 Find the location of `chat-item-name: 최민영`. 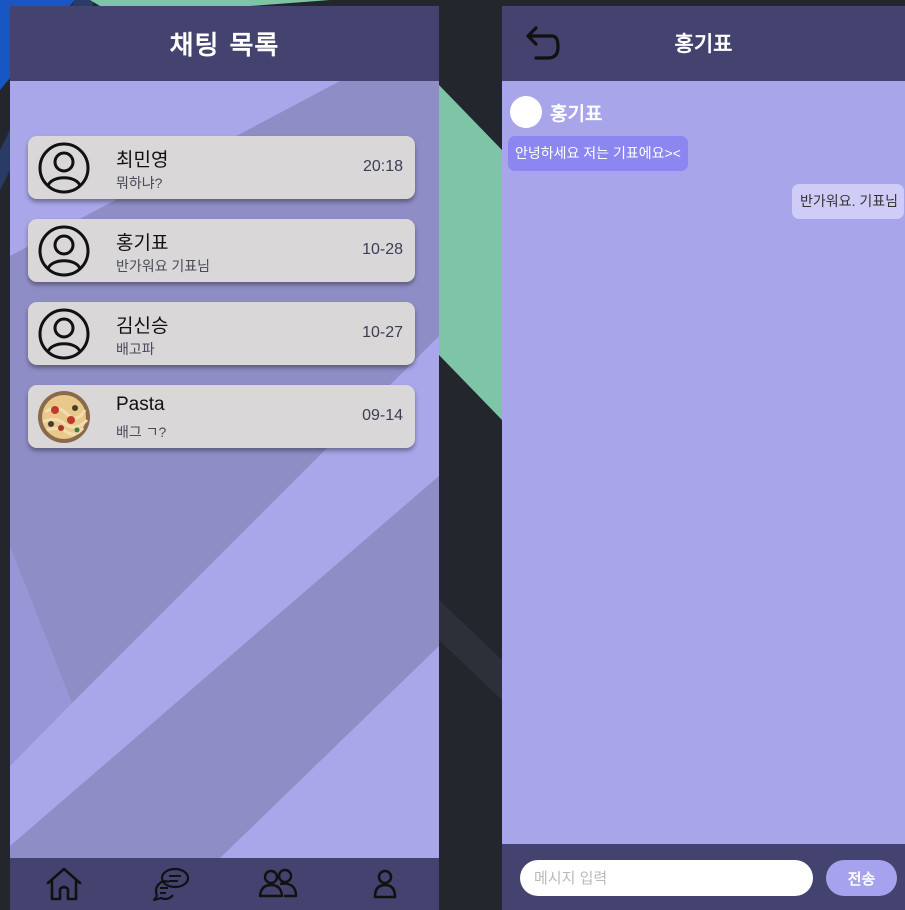

chat-item-name: 최민영 is located at coordinates (142, 160).